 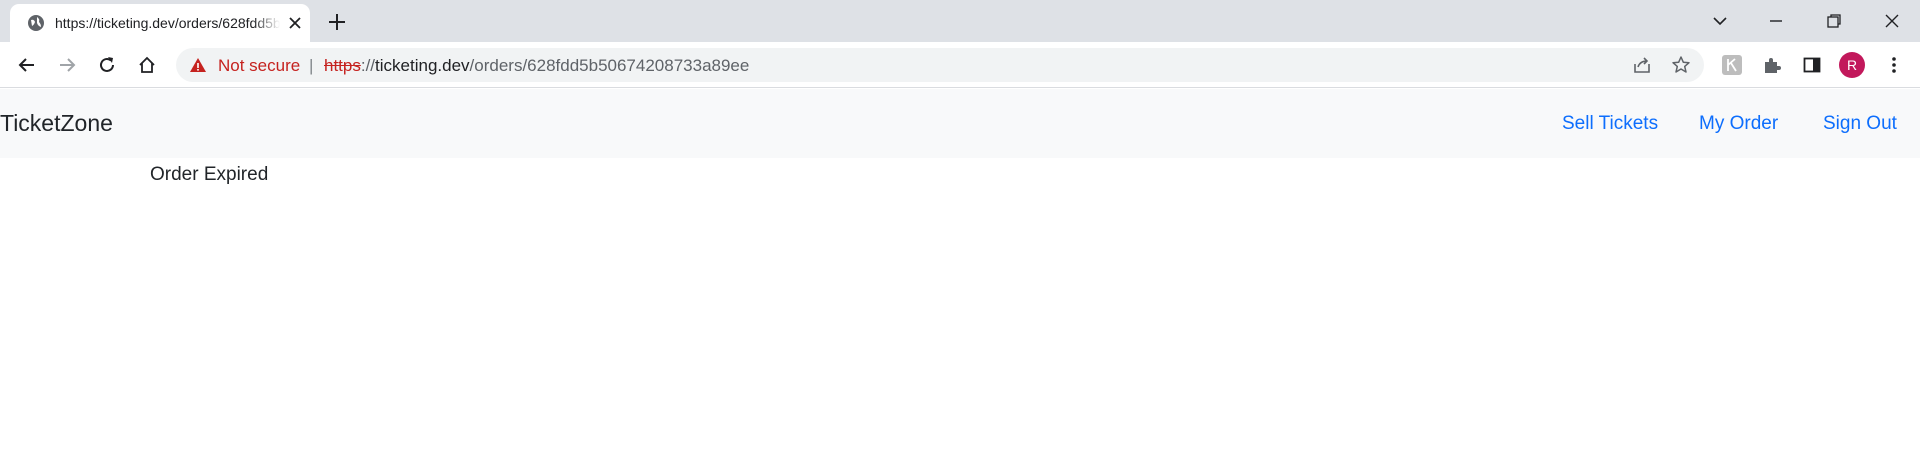 What do you see at coordinates (1894, 65) in the screenshot?
I see `more-menu-icon` at bounding box center [1894, 65].